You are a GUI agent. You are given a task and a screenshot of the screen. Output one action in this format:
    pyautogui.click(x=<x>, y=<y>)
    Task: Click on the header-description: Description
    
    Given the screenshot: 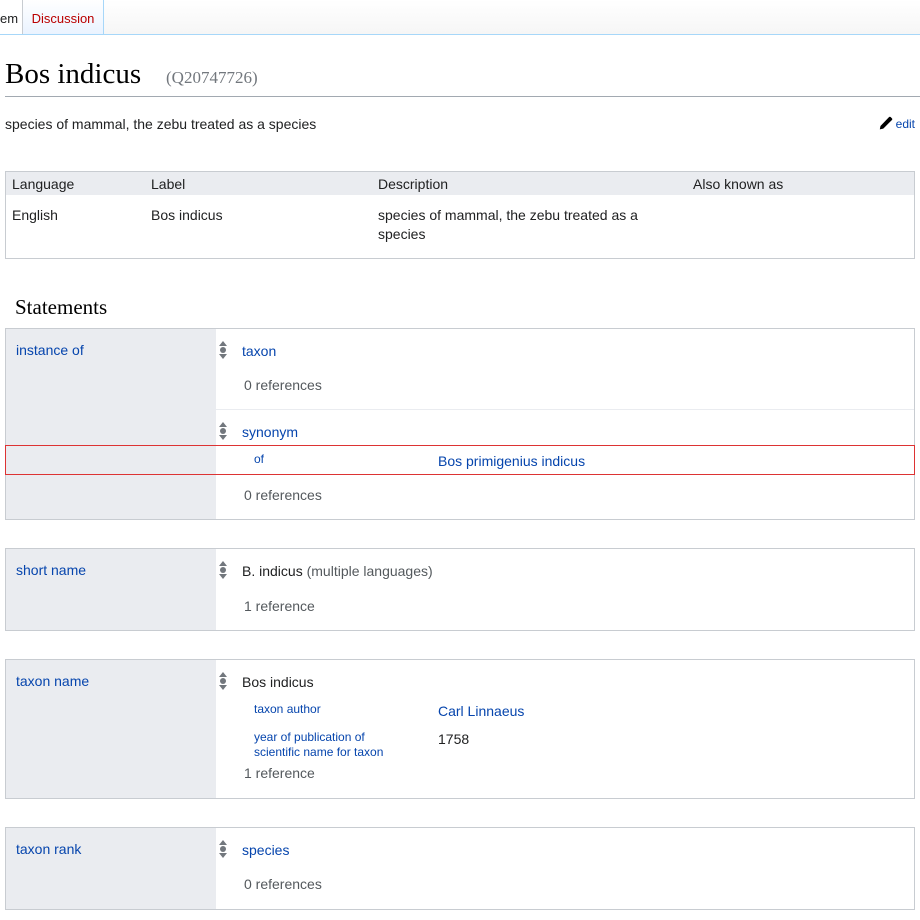 What is the action you would take?
    pyautogui.click(x=413, y=184)
    